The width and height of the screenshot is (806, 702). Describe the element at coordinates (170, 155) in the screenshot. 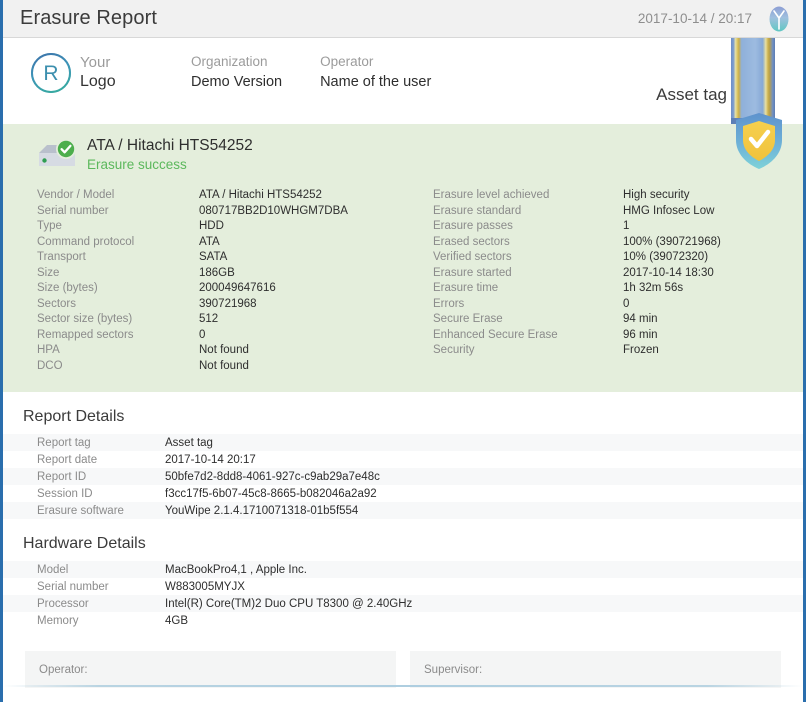

I see `drive-header-text: ATA / Hitachi HTS54252 Erasure success` at that location.